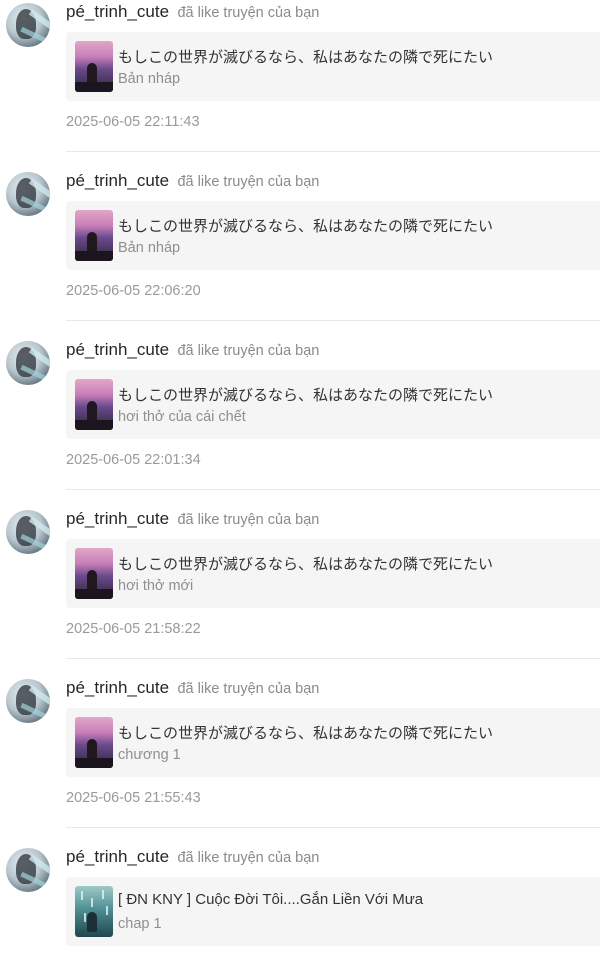  I want to click on chapter-name: hơi thở của cái chết, so click(182, 417).